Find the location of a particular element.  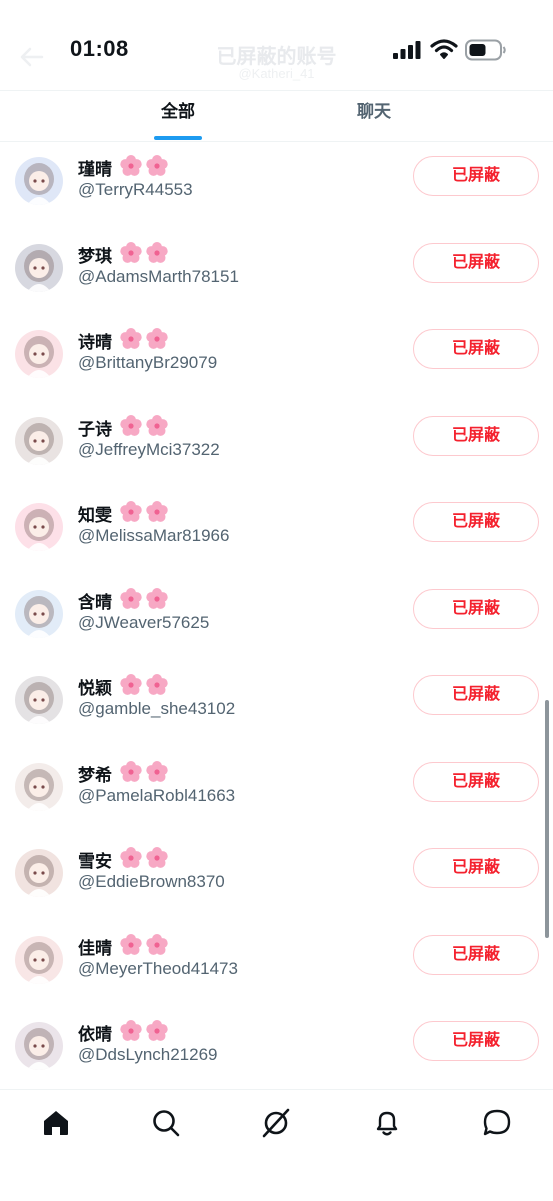

bell-icon is located at coordinates (387, 1123).